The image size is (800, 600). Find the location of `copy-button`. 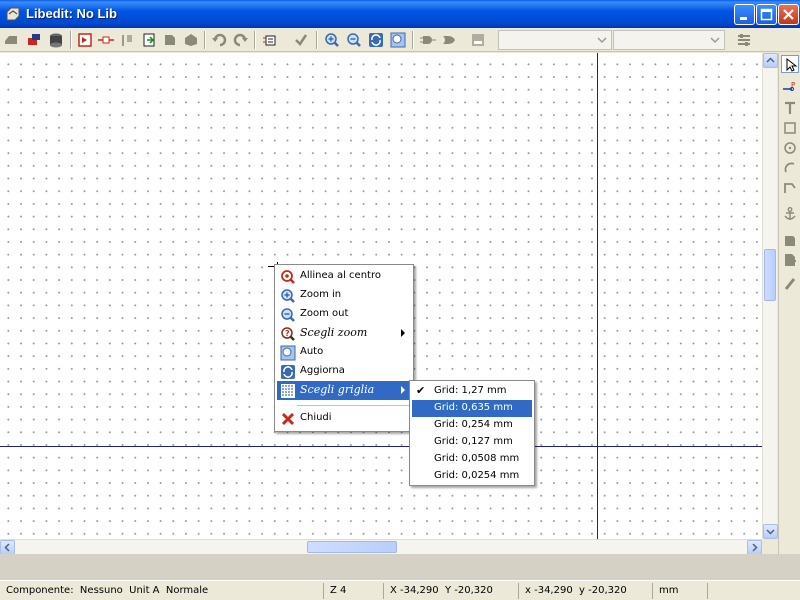

copy-button is located at coordinates (170, 40).